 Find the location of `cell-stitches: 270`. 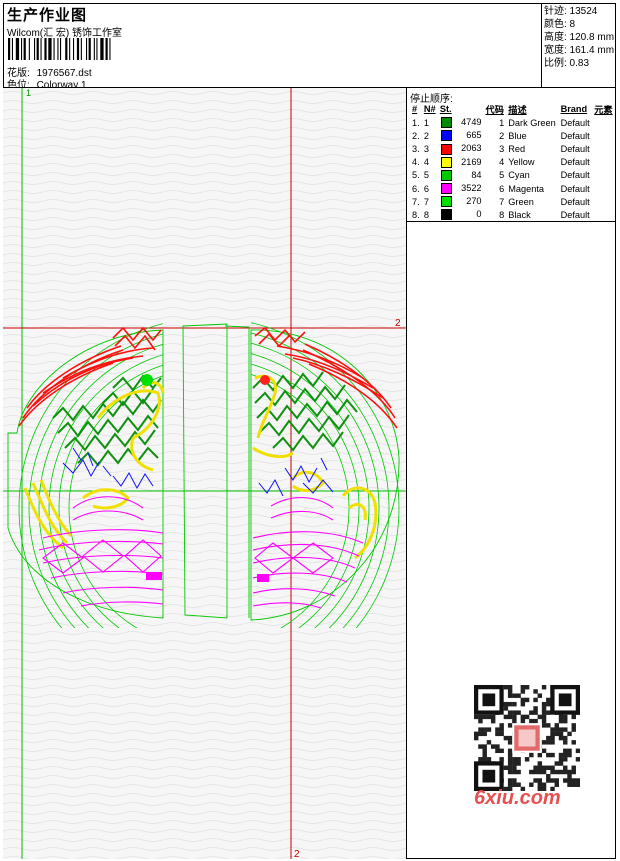

cell-stitches: 270 is located at coordinates (461, 201).